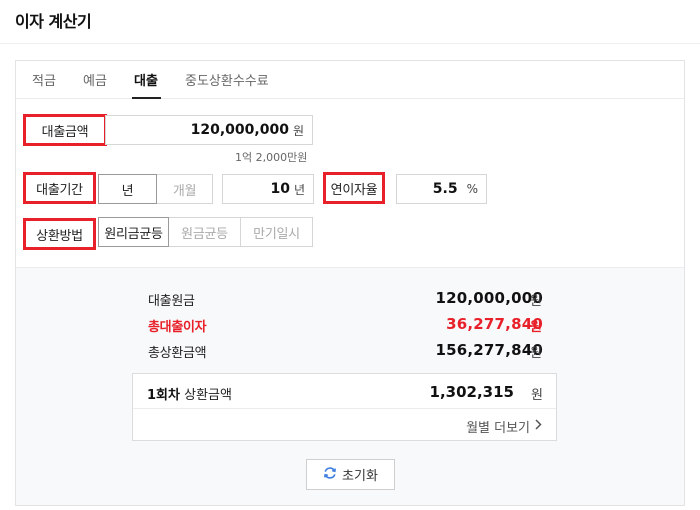  What do you see at coordinates (299, 189) in the screenshot?
I see `loan-period-unit: 년` at bounding box center [299, 189].